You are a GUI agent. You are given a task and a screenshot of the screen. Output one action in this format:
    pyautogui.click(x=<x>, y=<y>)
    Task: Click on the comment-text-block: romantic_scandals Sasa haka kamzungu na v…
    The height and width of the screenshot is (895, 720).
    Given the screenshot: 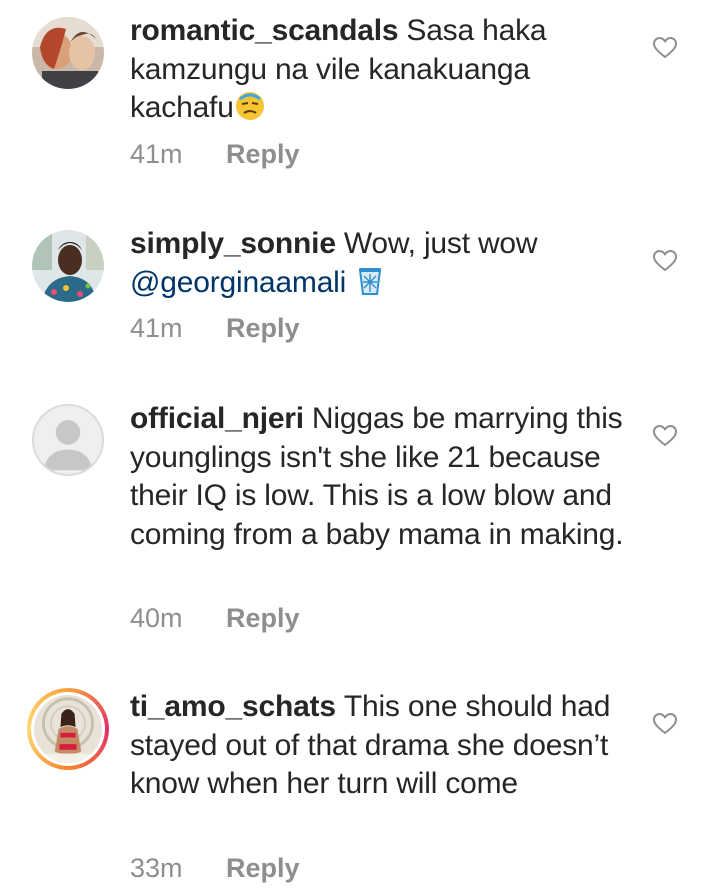 What is the action you would take?
    pyautogui.click(x=380, y=70)
    